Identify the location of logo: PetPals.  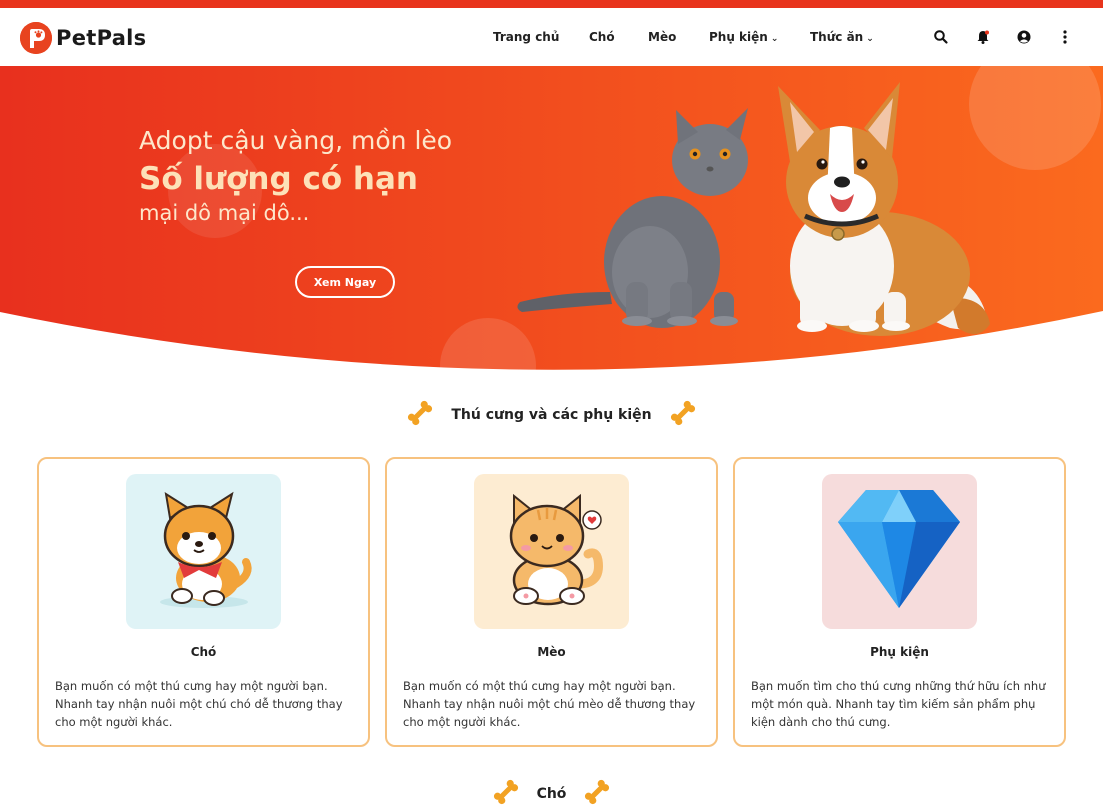
(83, 38).